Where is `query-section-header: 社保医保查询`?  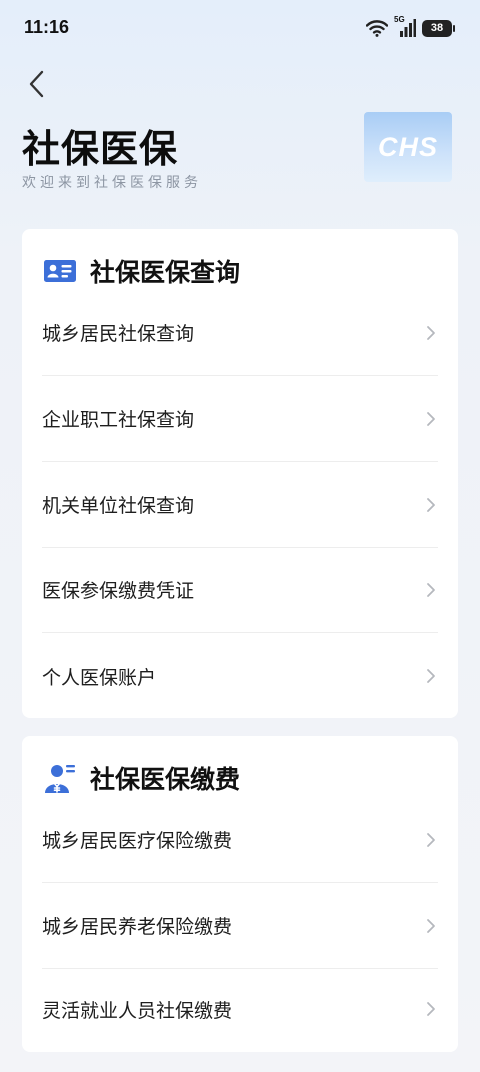
query-section-header: 社保医保查询 is located at coordinates (142, 271).